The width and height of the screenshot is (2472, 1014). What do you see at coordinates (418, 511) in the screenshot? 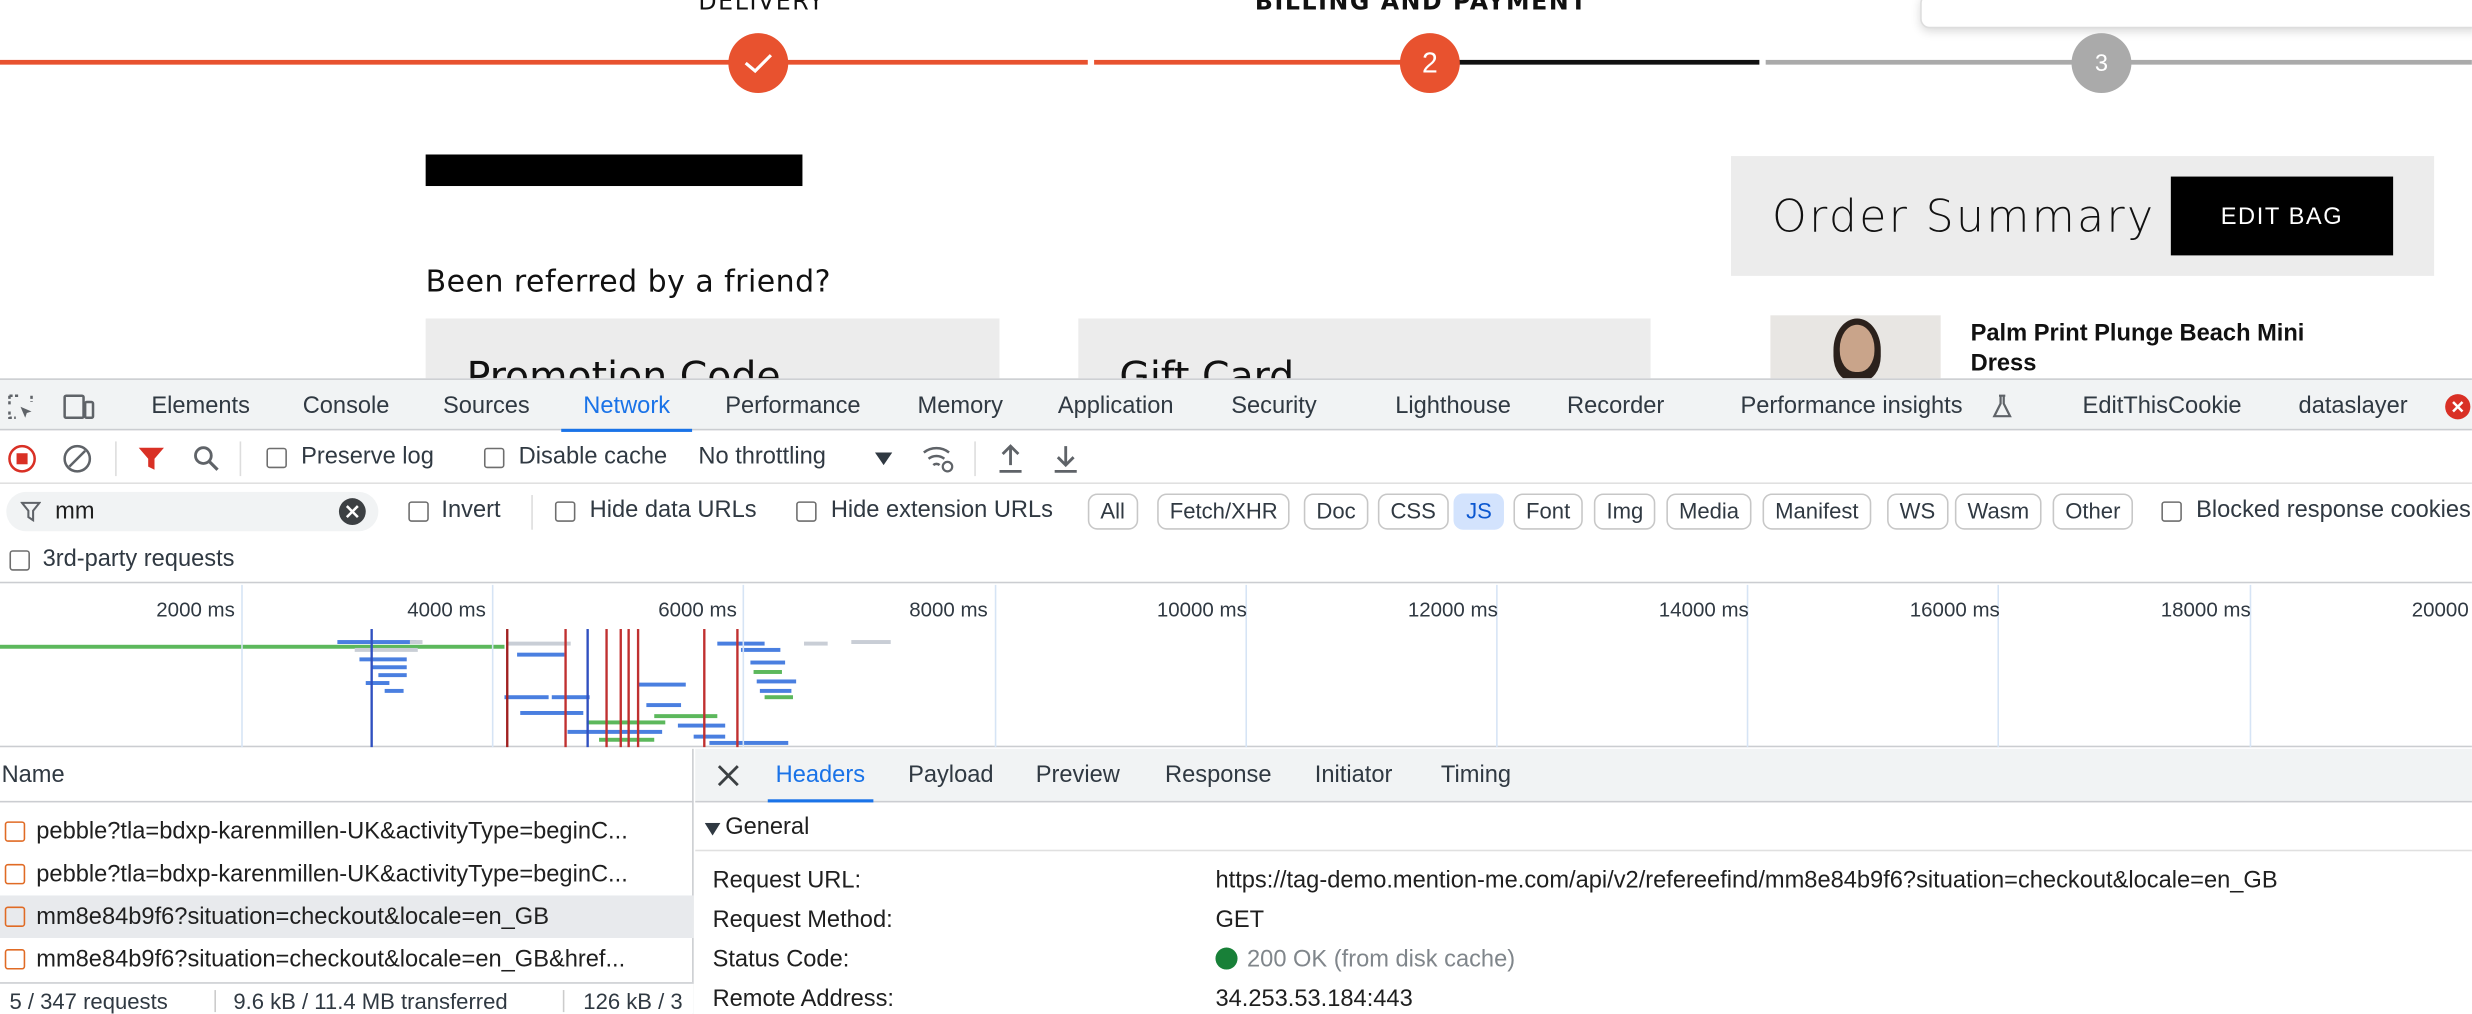
I see `invert-checkbox` at bounding box center [418, 511].